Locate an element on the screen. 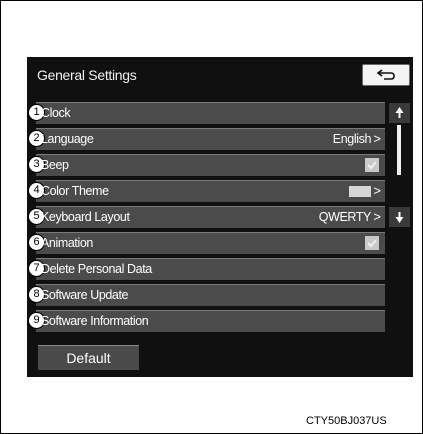 This screenshot has width=423, height=434. color-theme-swatch is located at coordinates (360, 191).